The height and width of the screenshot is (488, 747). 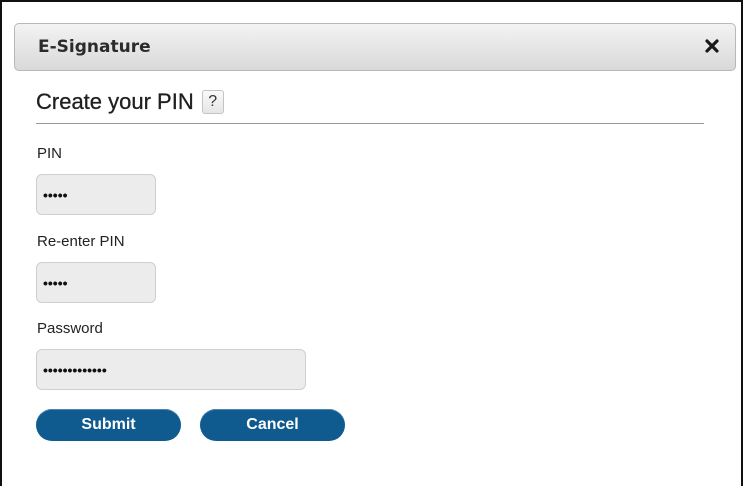 What do you see at coordinates (70, 328) in the screenshot?
I see `password-label: Password` at bounding box center [70, 328].